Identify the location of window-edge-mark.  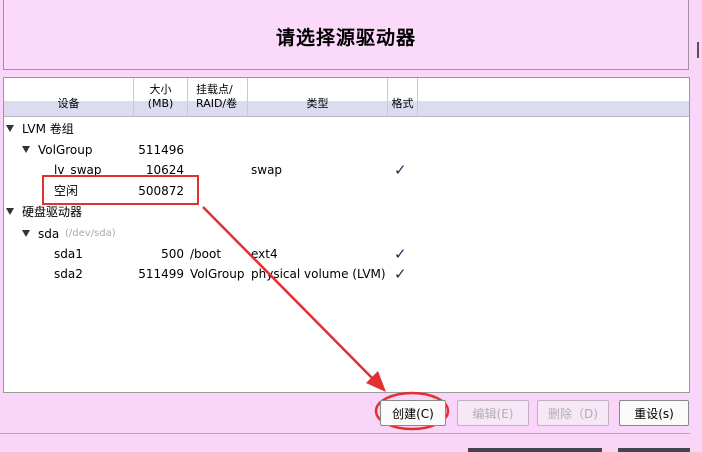
(698, 50).